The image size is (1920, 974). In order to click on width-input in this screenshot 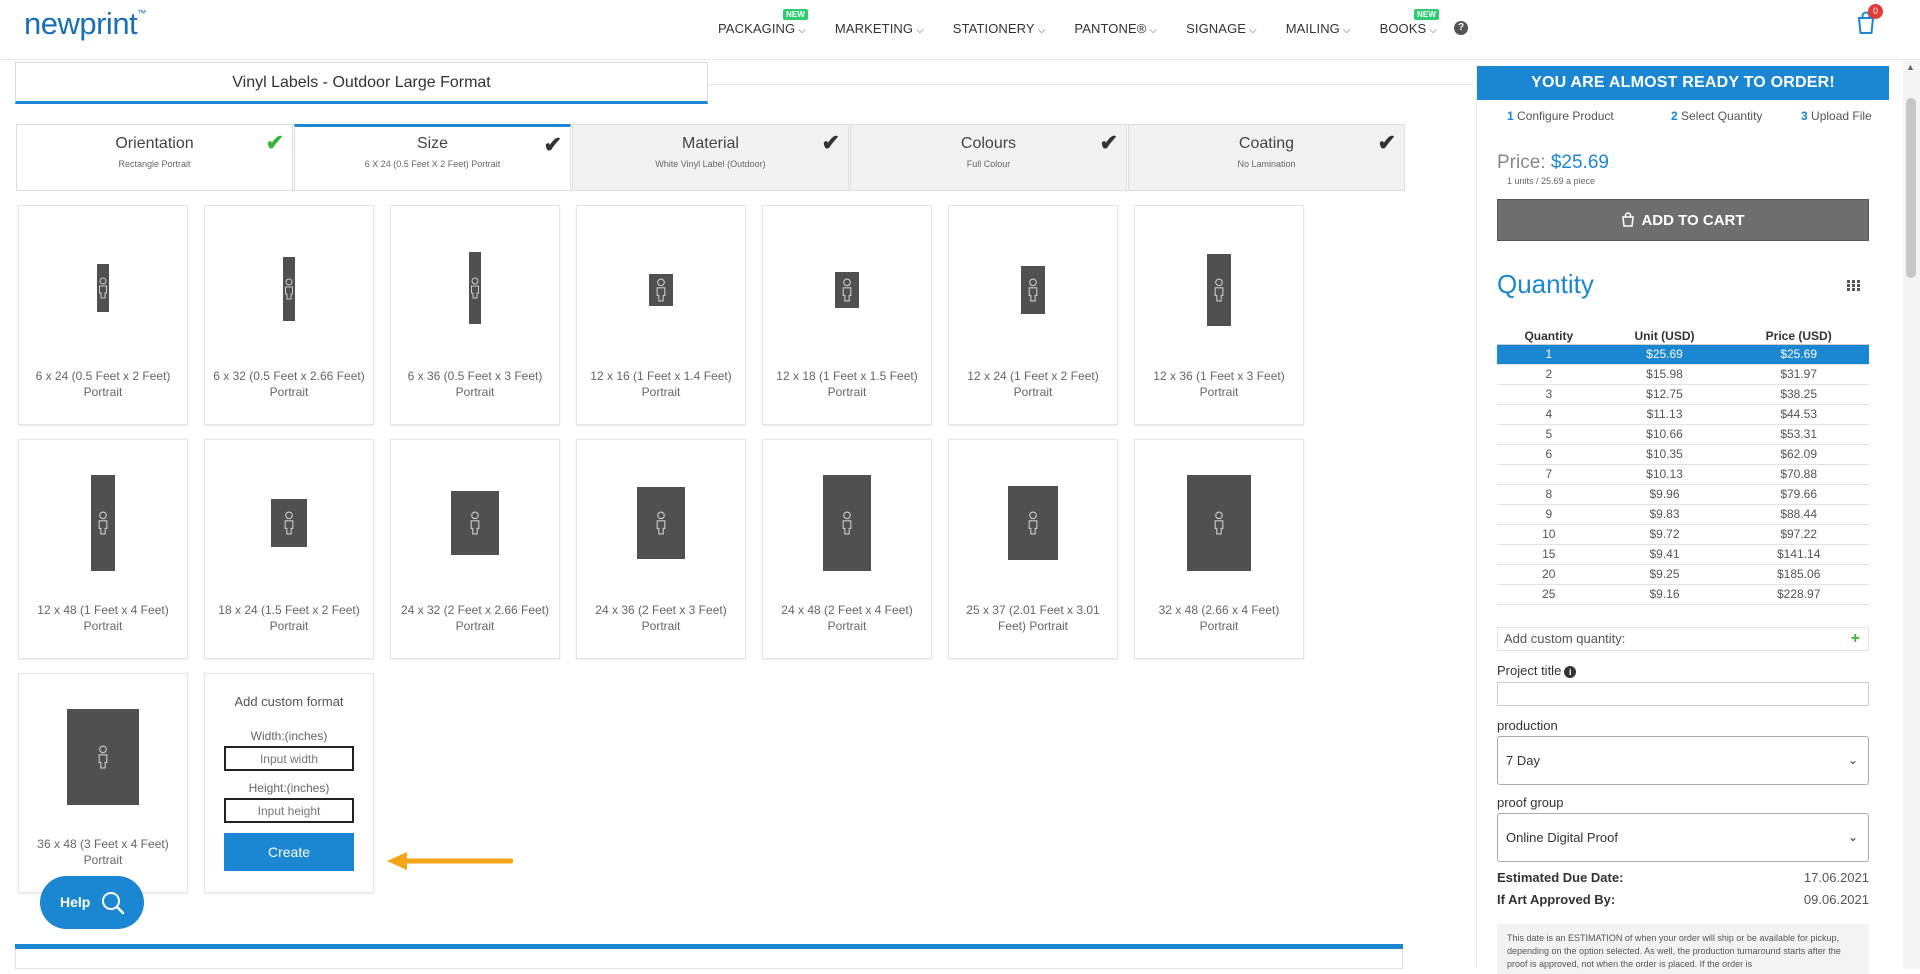, I will do `click(289, 758)`.